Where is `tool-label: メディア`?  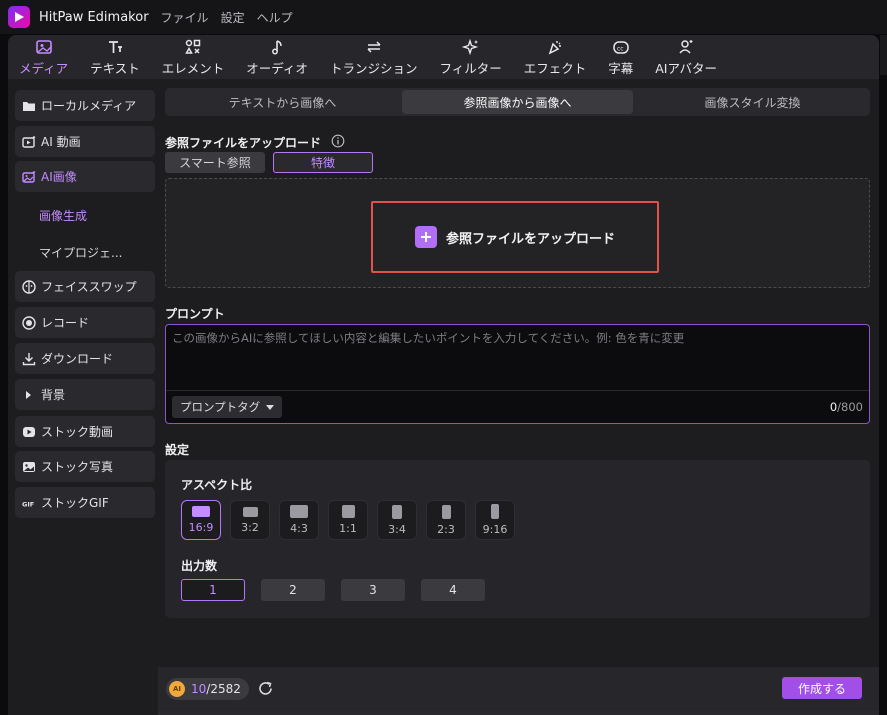
tool-label: メディア is located at coordinates (44, 68).